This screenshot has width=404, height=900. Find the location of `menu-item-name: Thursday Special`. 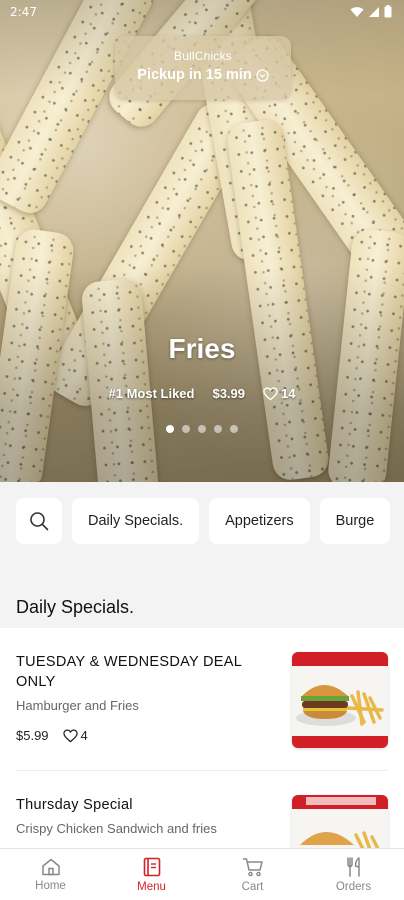

menu-item-name: Thursday Special is located at coordinates (74, 805).